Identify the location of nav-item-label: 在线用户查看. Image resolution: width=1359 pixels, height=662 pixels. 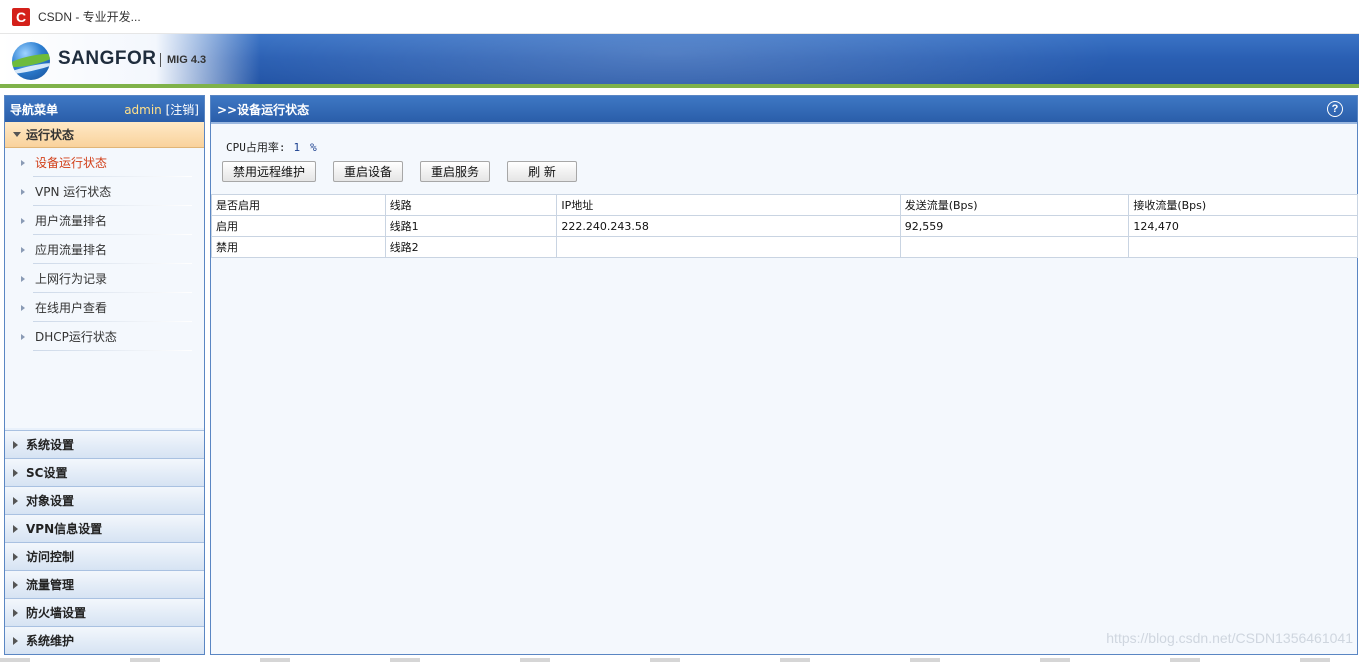
(71, 308).